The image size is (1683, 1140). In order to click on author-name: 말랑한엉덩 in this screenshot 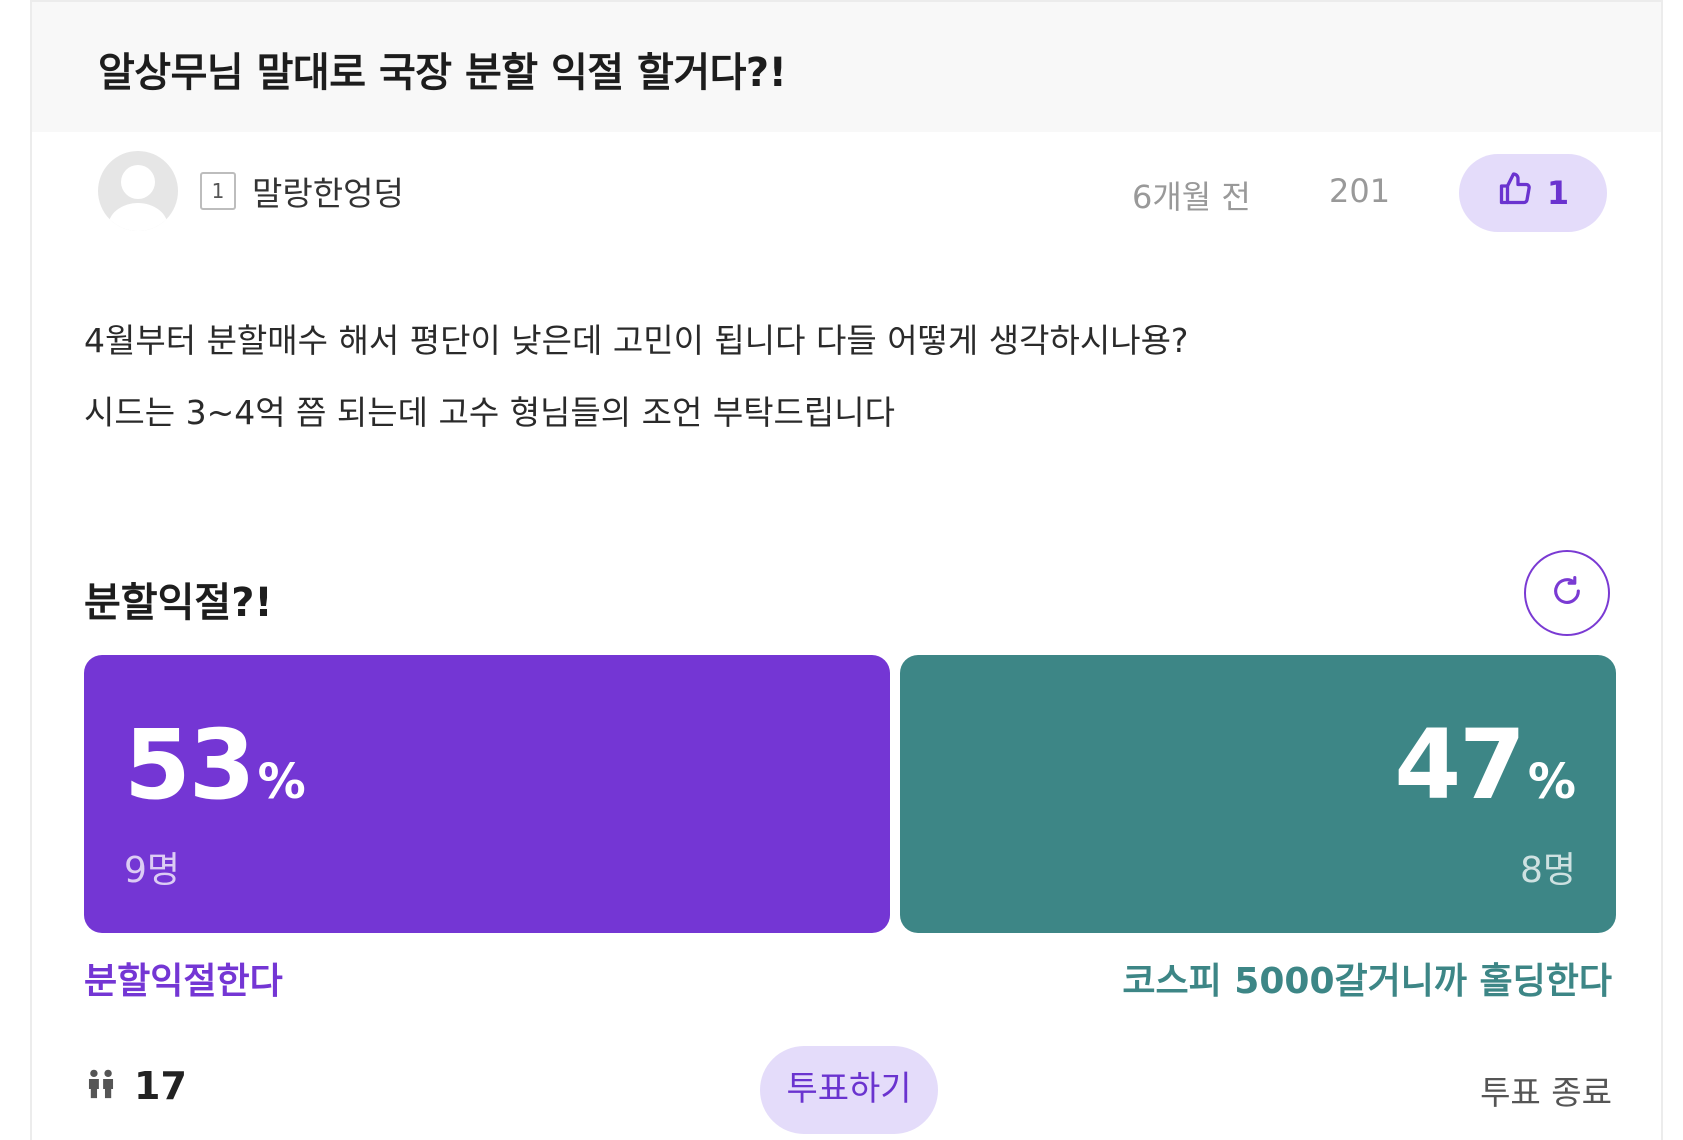, I will do `click(328, 191)`.